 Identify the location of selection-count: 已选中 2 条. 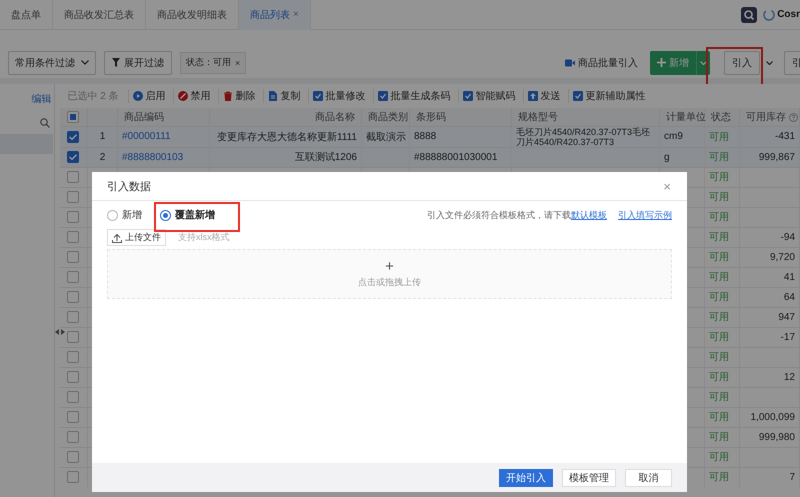
(93, 96).